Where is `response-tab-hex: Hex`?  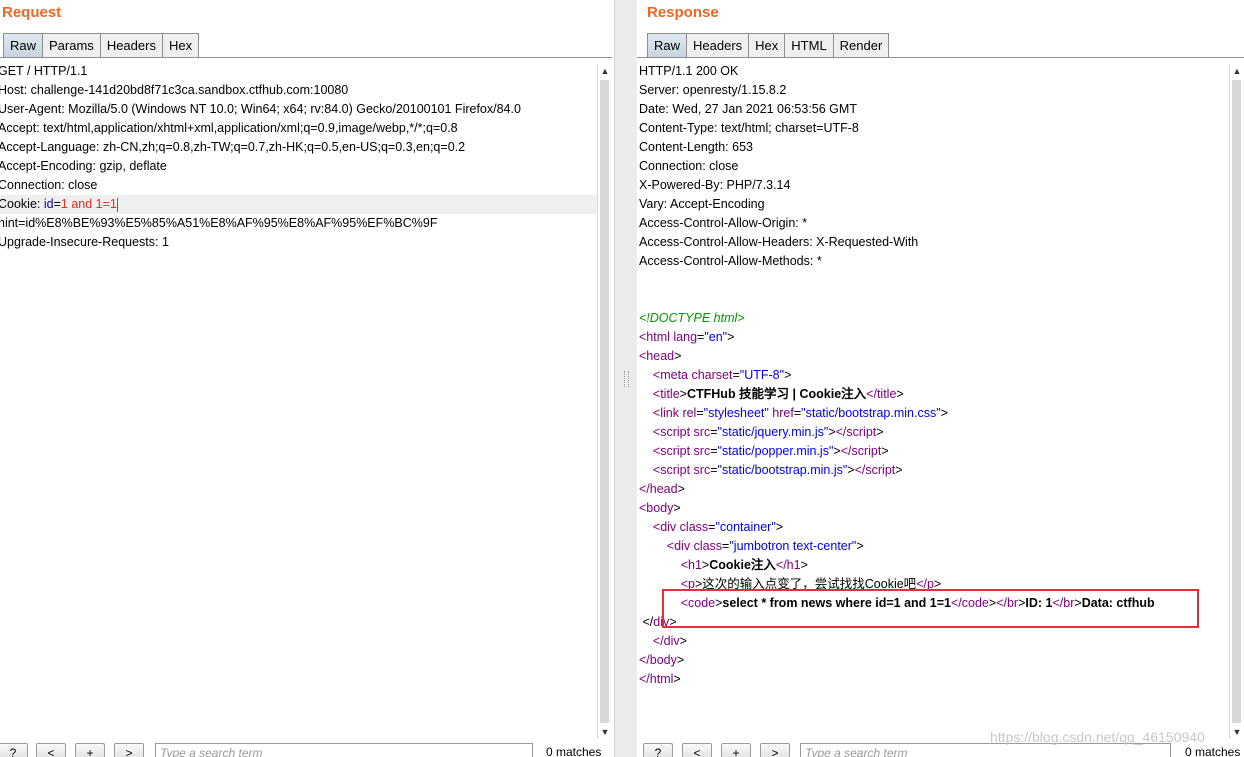 response-tab-hex: Hex is located at coordinates (767, 45).